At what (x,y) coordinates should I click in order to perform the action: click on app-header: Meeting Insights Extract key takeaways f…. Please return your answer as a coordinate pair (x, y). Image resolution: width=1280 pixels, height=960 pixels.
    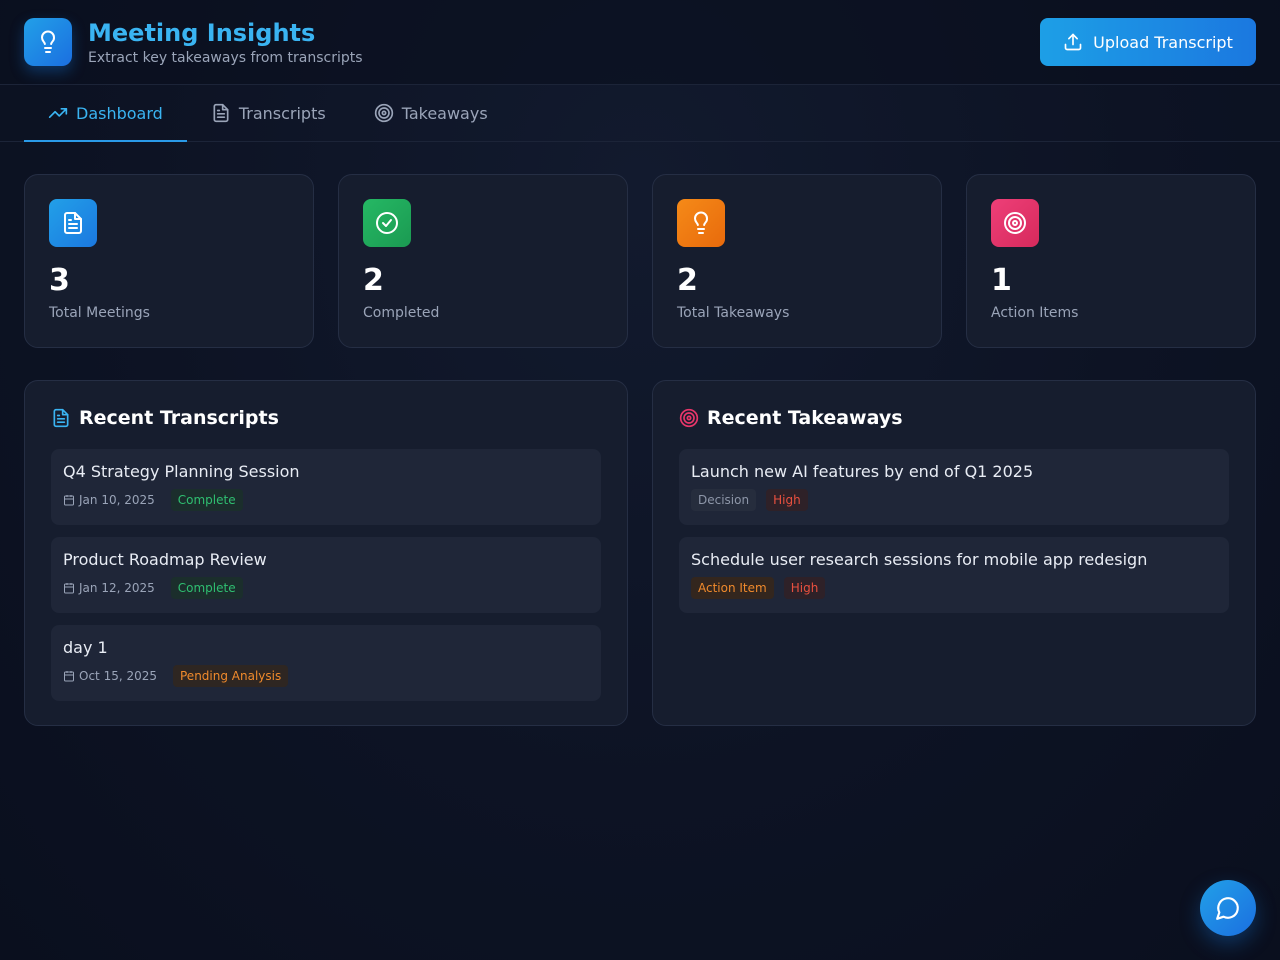
    Looking at the image, I should click on (640, 42).